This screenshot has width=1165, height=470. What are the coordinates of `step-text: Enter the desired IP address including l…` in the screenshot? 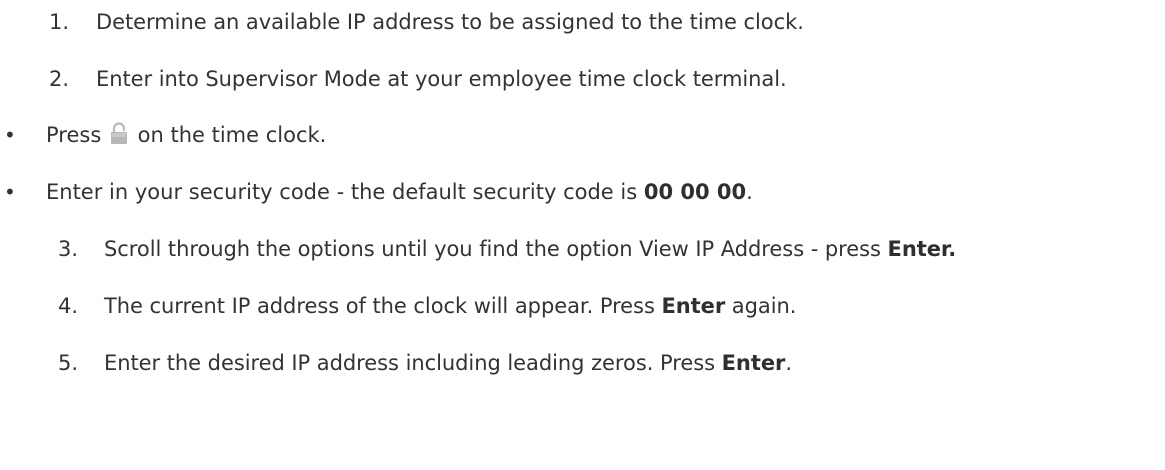 It's located at (448, 363).